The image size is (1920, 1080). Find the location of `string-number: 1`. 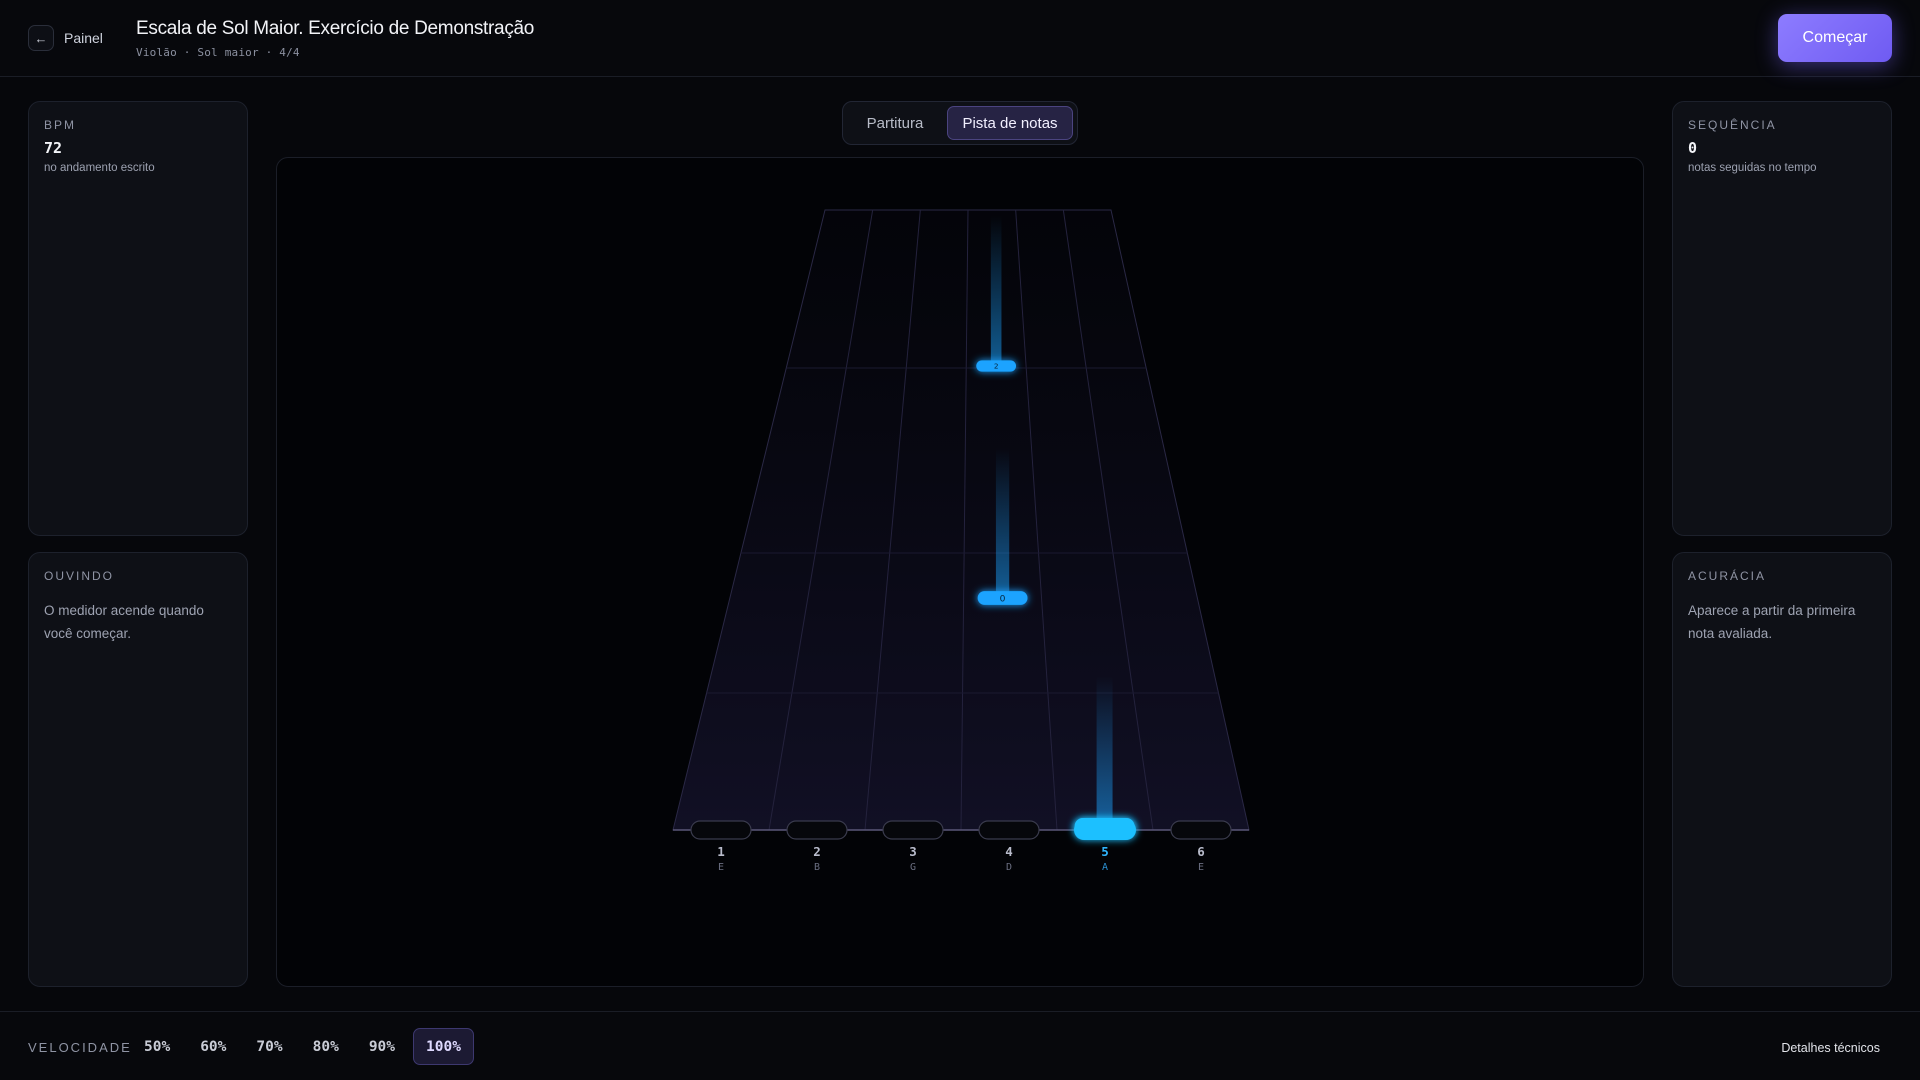

string-number: 1 is located at coordinates (721, 851).